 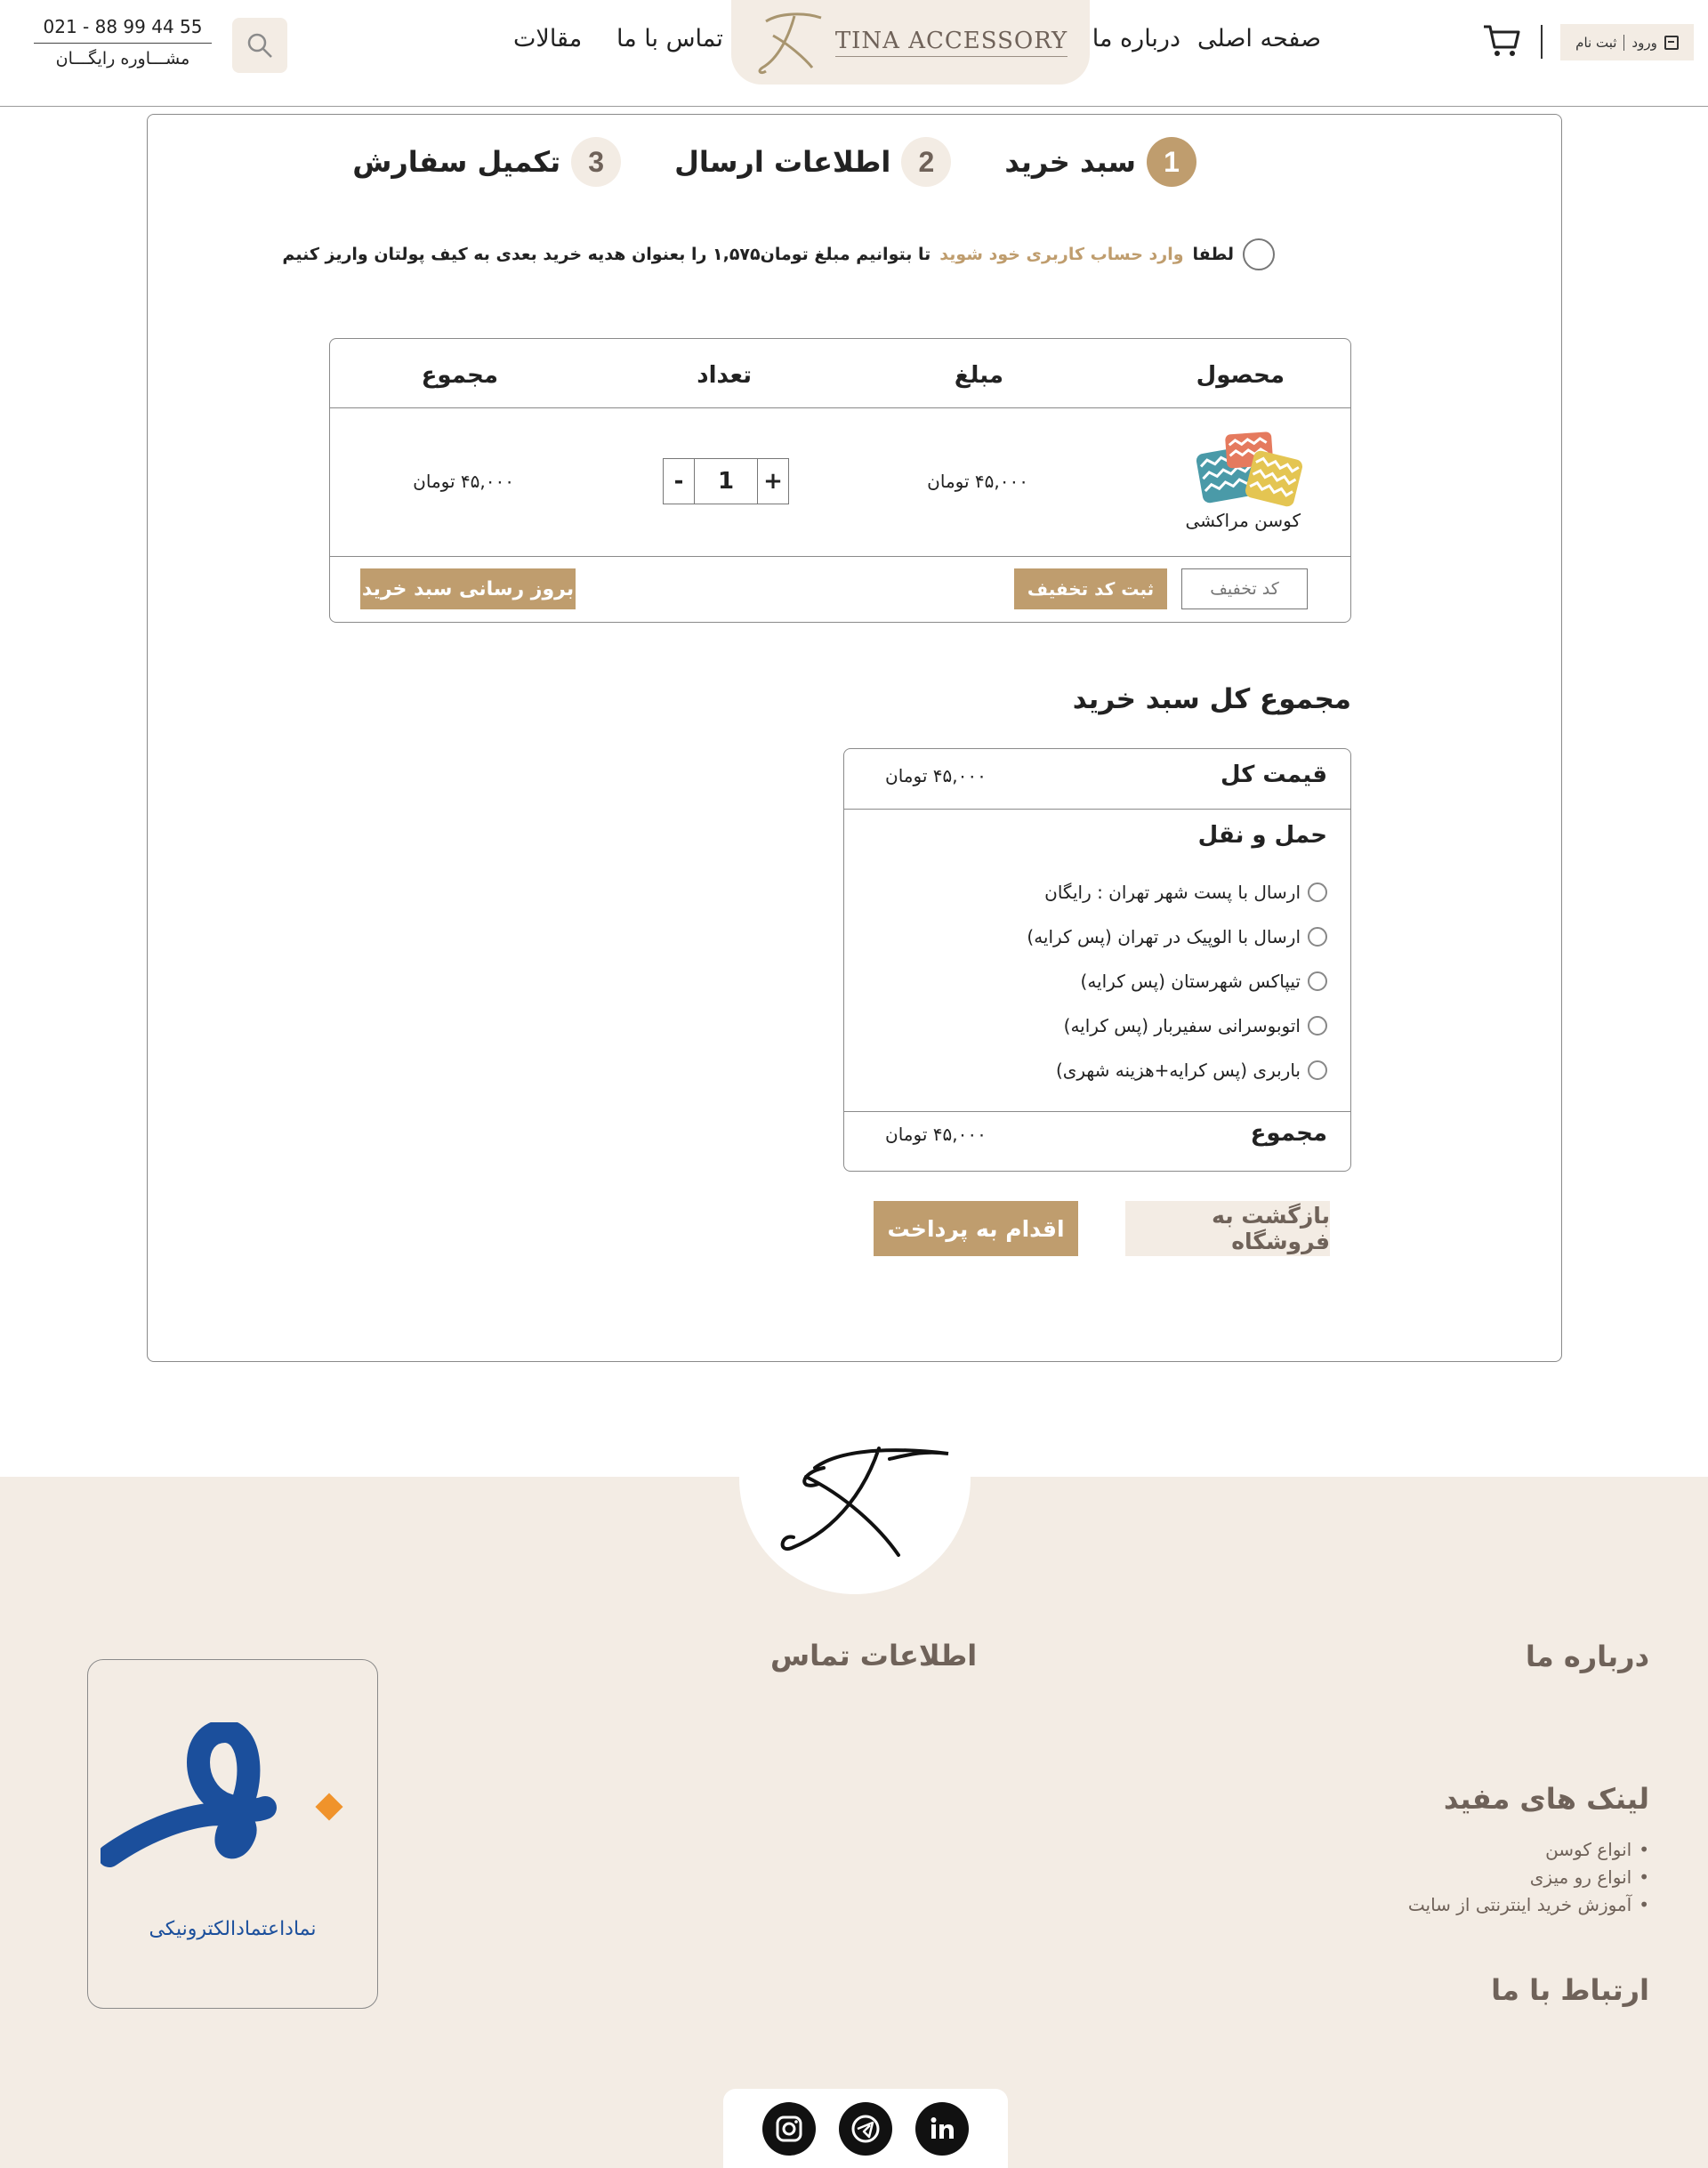 What do you see at coordinates (773, 482) in the screenshot?
I see `qty-increase-button: +` at bounding box center [773, 482].